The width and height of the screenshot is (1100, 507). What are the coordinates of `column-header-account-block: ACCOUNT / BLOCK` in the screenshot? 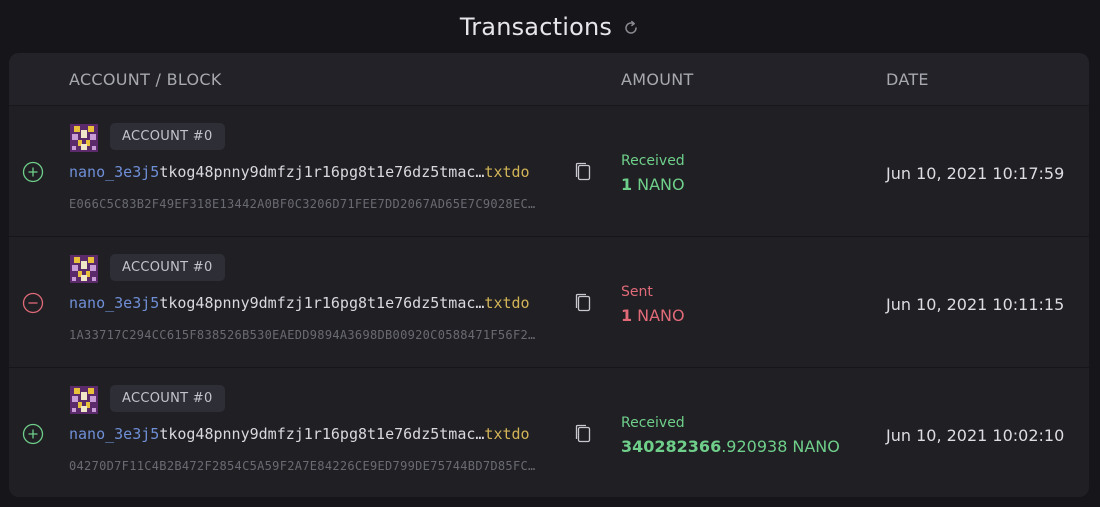 It's located at (145, 79).